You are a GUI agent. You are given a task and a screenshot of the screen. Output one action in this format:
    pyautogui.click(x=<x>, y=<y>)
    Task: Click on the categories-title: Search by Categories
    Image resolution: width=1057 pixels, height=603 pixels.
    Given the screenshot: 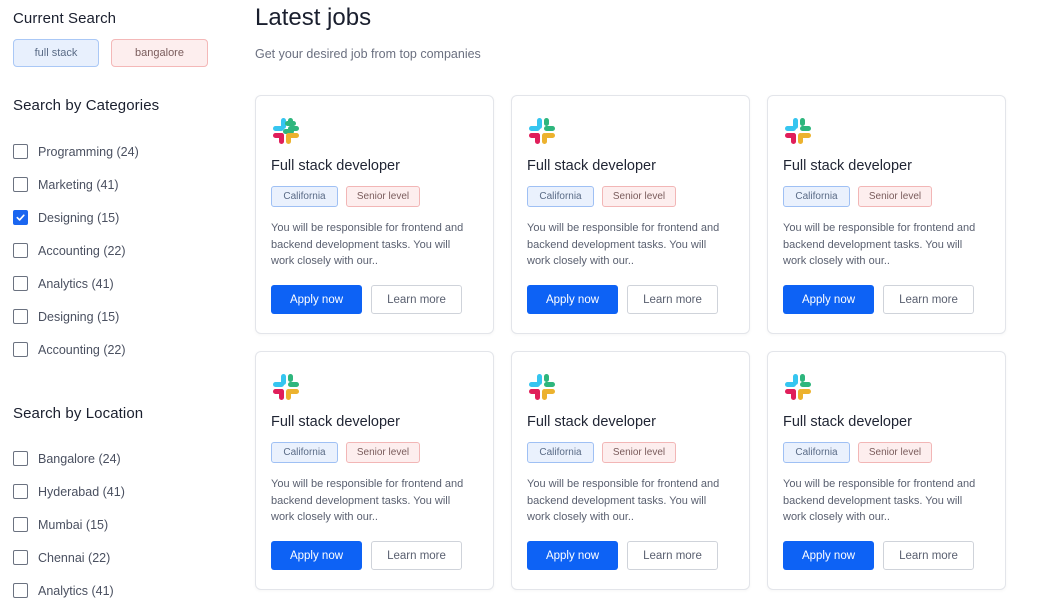 What is the action you would take?
    pyautogui.click(x=86, y=105)
    